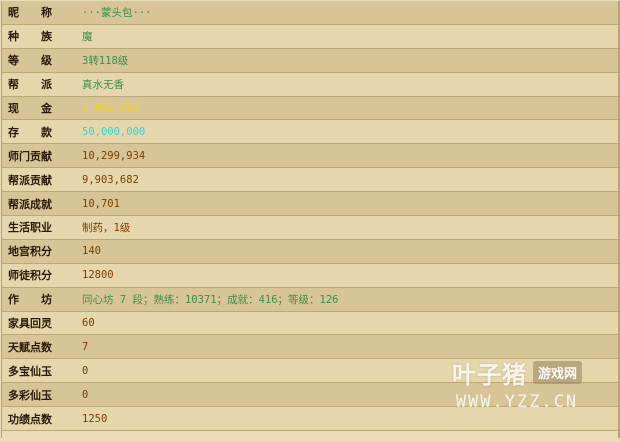 This screenshot has width=620, height=442. What do you see at coordinates (30, 156) in the screenshot?
I see `info-row-label: 师门贡献` at bounding box center [30, 156].